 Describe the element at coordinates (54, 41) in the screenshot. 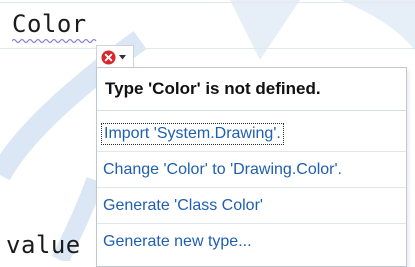

I see `error-squiggle` at that location.